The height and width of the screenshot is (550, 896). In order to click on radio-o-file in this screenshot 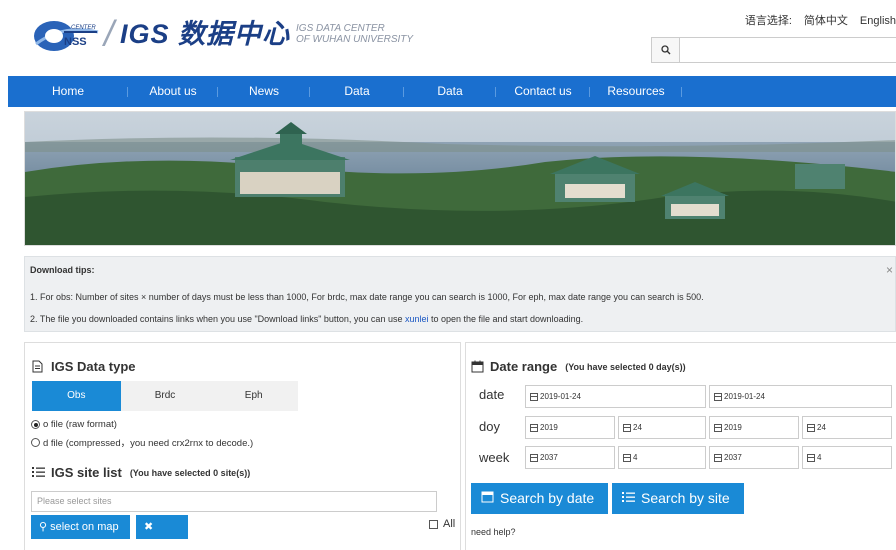, I will do `click(35, 424)`.